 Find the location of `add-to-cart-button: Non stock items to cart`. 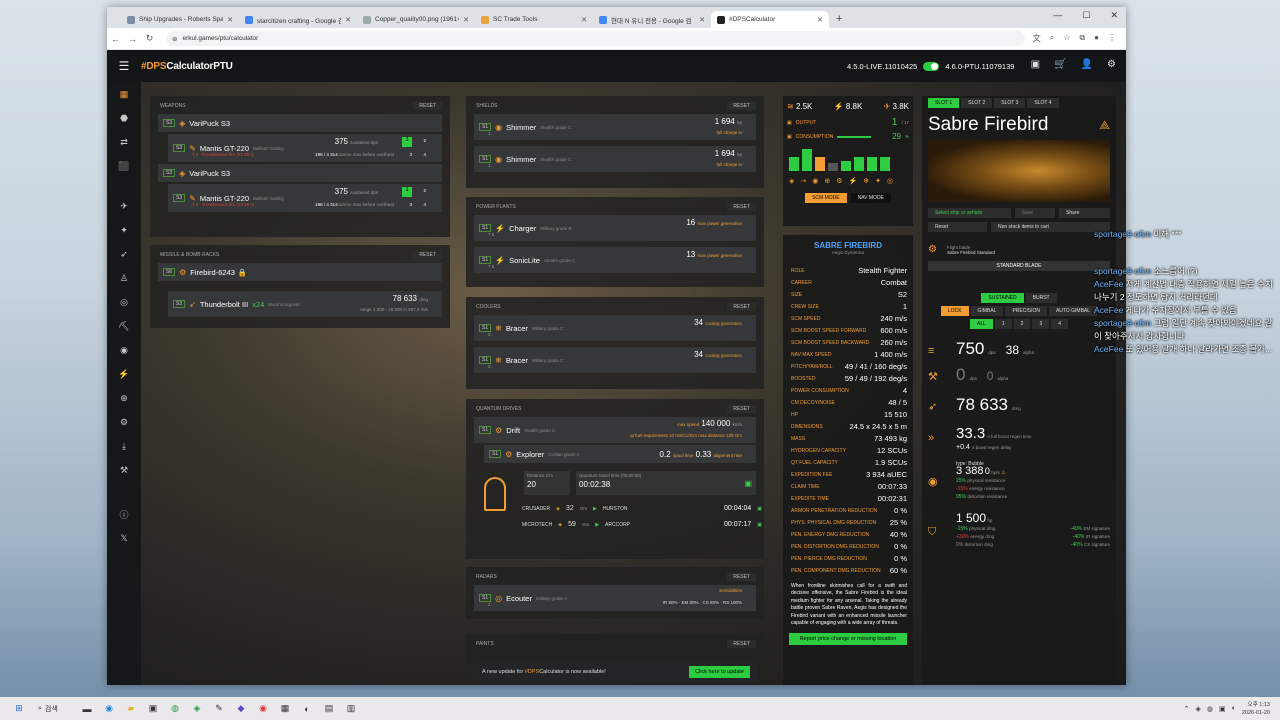

add-to-cart-button: Non stock items to cart is located at coordinates (1050, 227).